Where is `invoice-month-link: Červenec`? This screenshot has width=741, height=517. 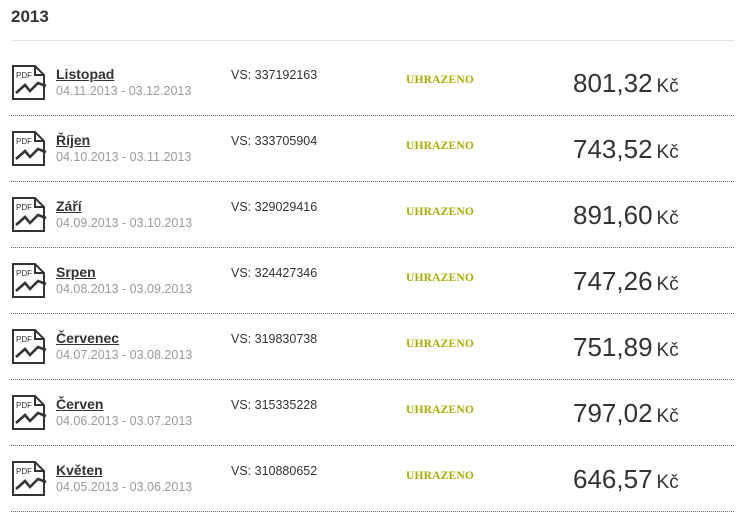
invoice-month-link: Červenec is located at coordinates (87, 338).